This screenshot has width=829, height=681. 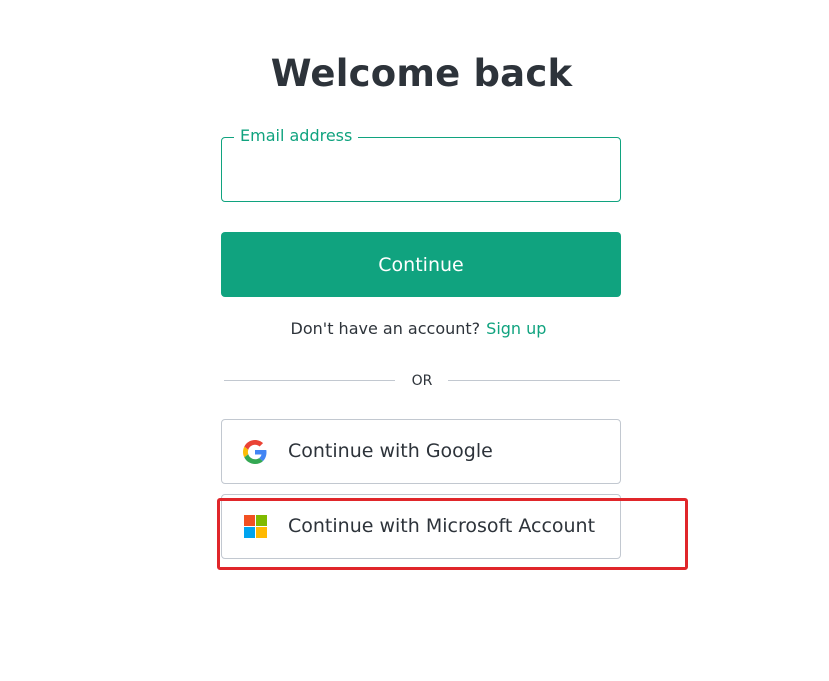 What do you see at coordinates (255, 452) in the screenshot?
I see `google-icon` at bounding box center [255, 452].